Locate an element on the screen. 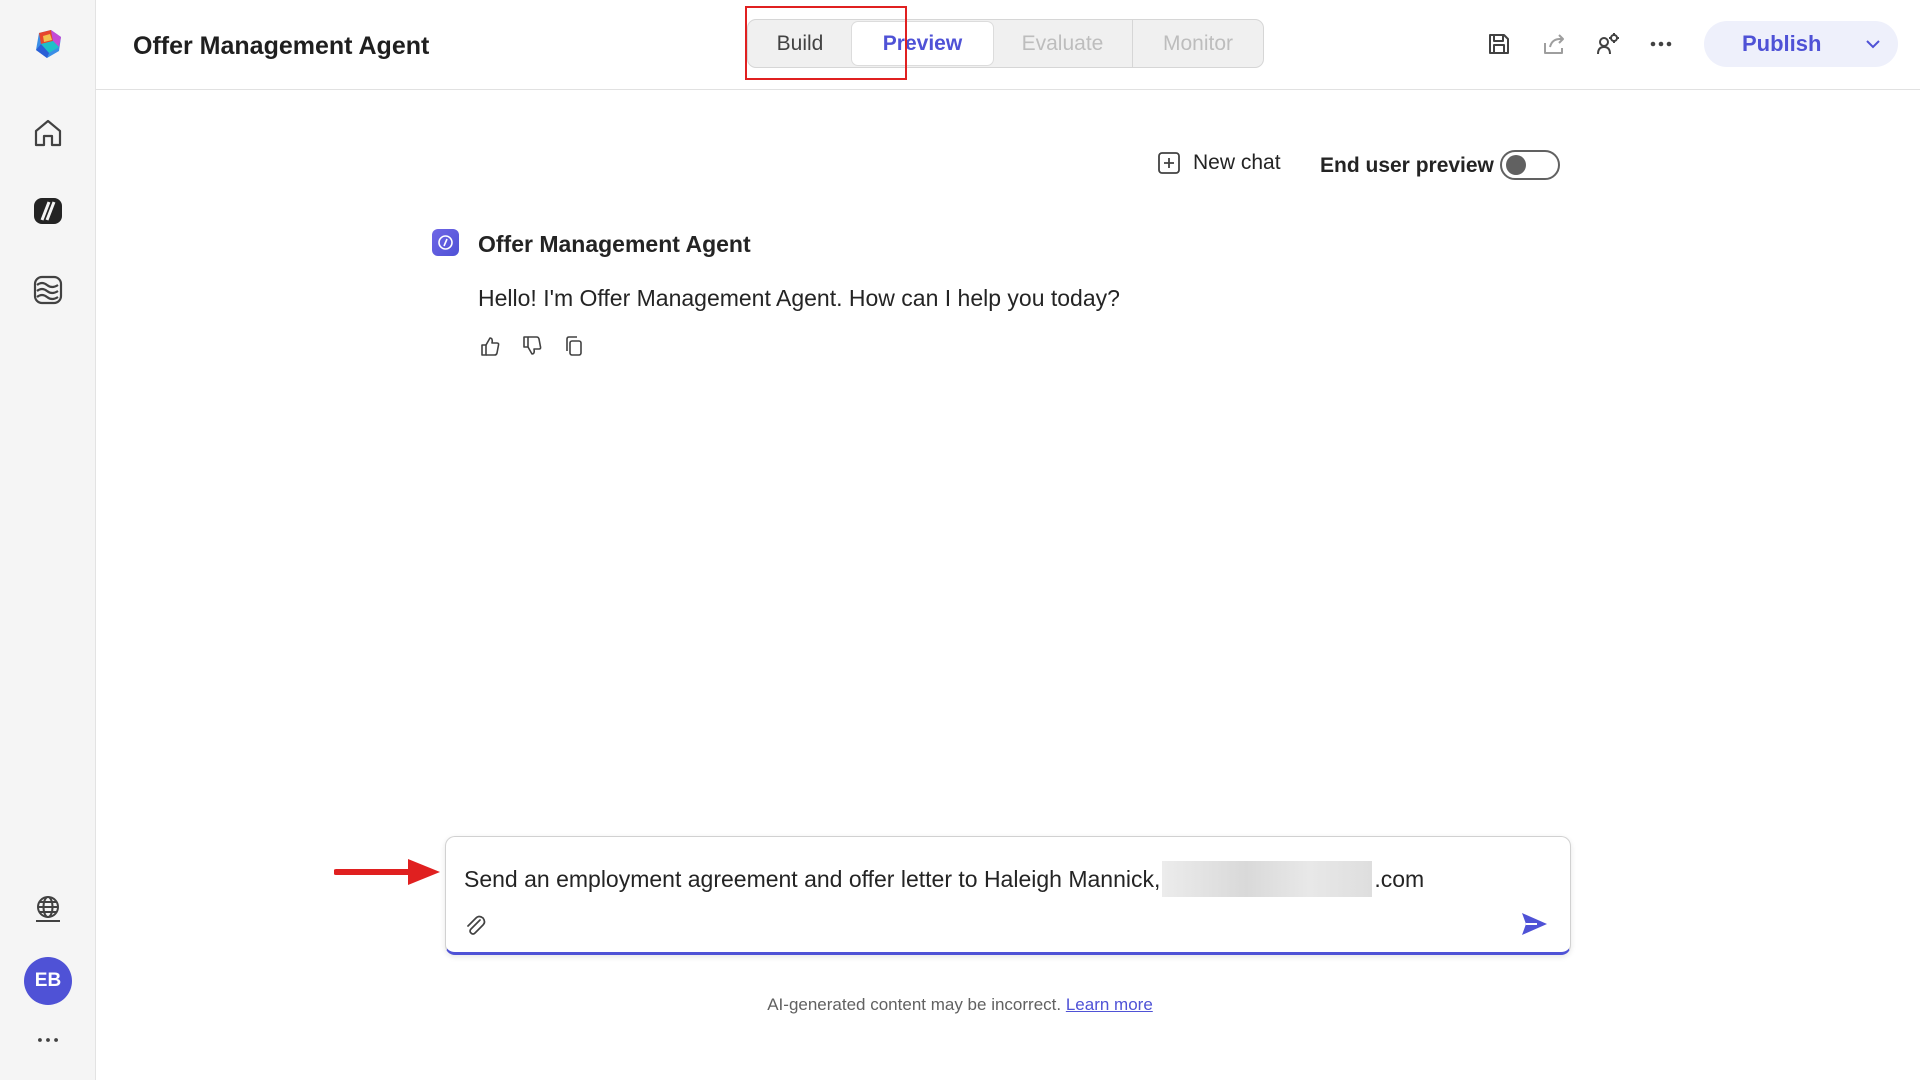 This screenshot has height=1080, width=1920. redacted-email is located at coordinates (1267, 879).